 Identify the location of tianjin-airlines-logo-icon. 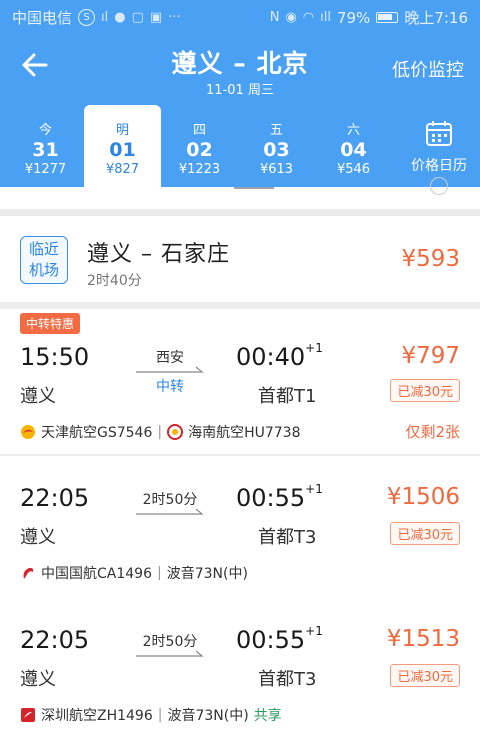
(28, 432).